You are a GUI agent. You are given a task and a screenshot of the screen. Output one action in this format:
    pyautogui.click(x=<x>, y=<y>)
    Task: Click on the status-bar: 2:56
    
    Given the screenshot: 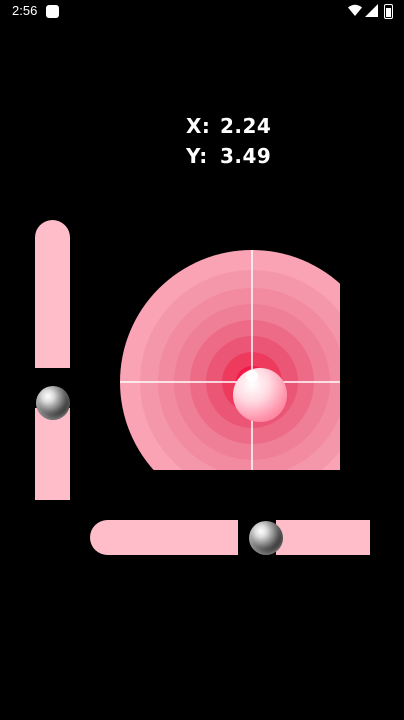 What is the action you would take?
    pyautogui.click(x=202, y=12)
    